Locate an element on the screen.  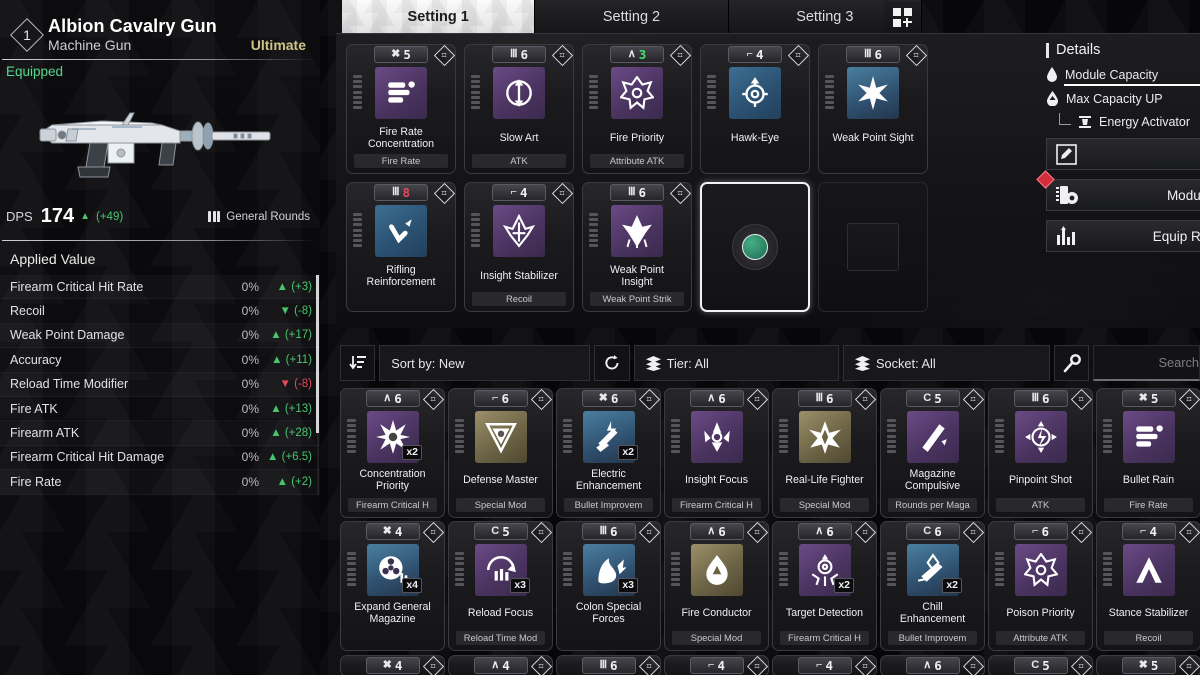
module-card: C 5 ⌗ Magazine Compulsive Rounds per Maga is located at coordinates (932, 453).